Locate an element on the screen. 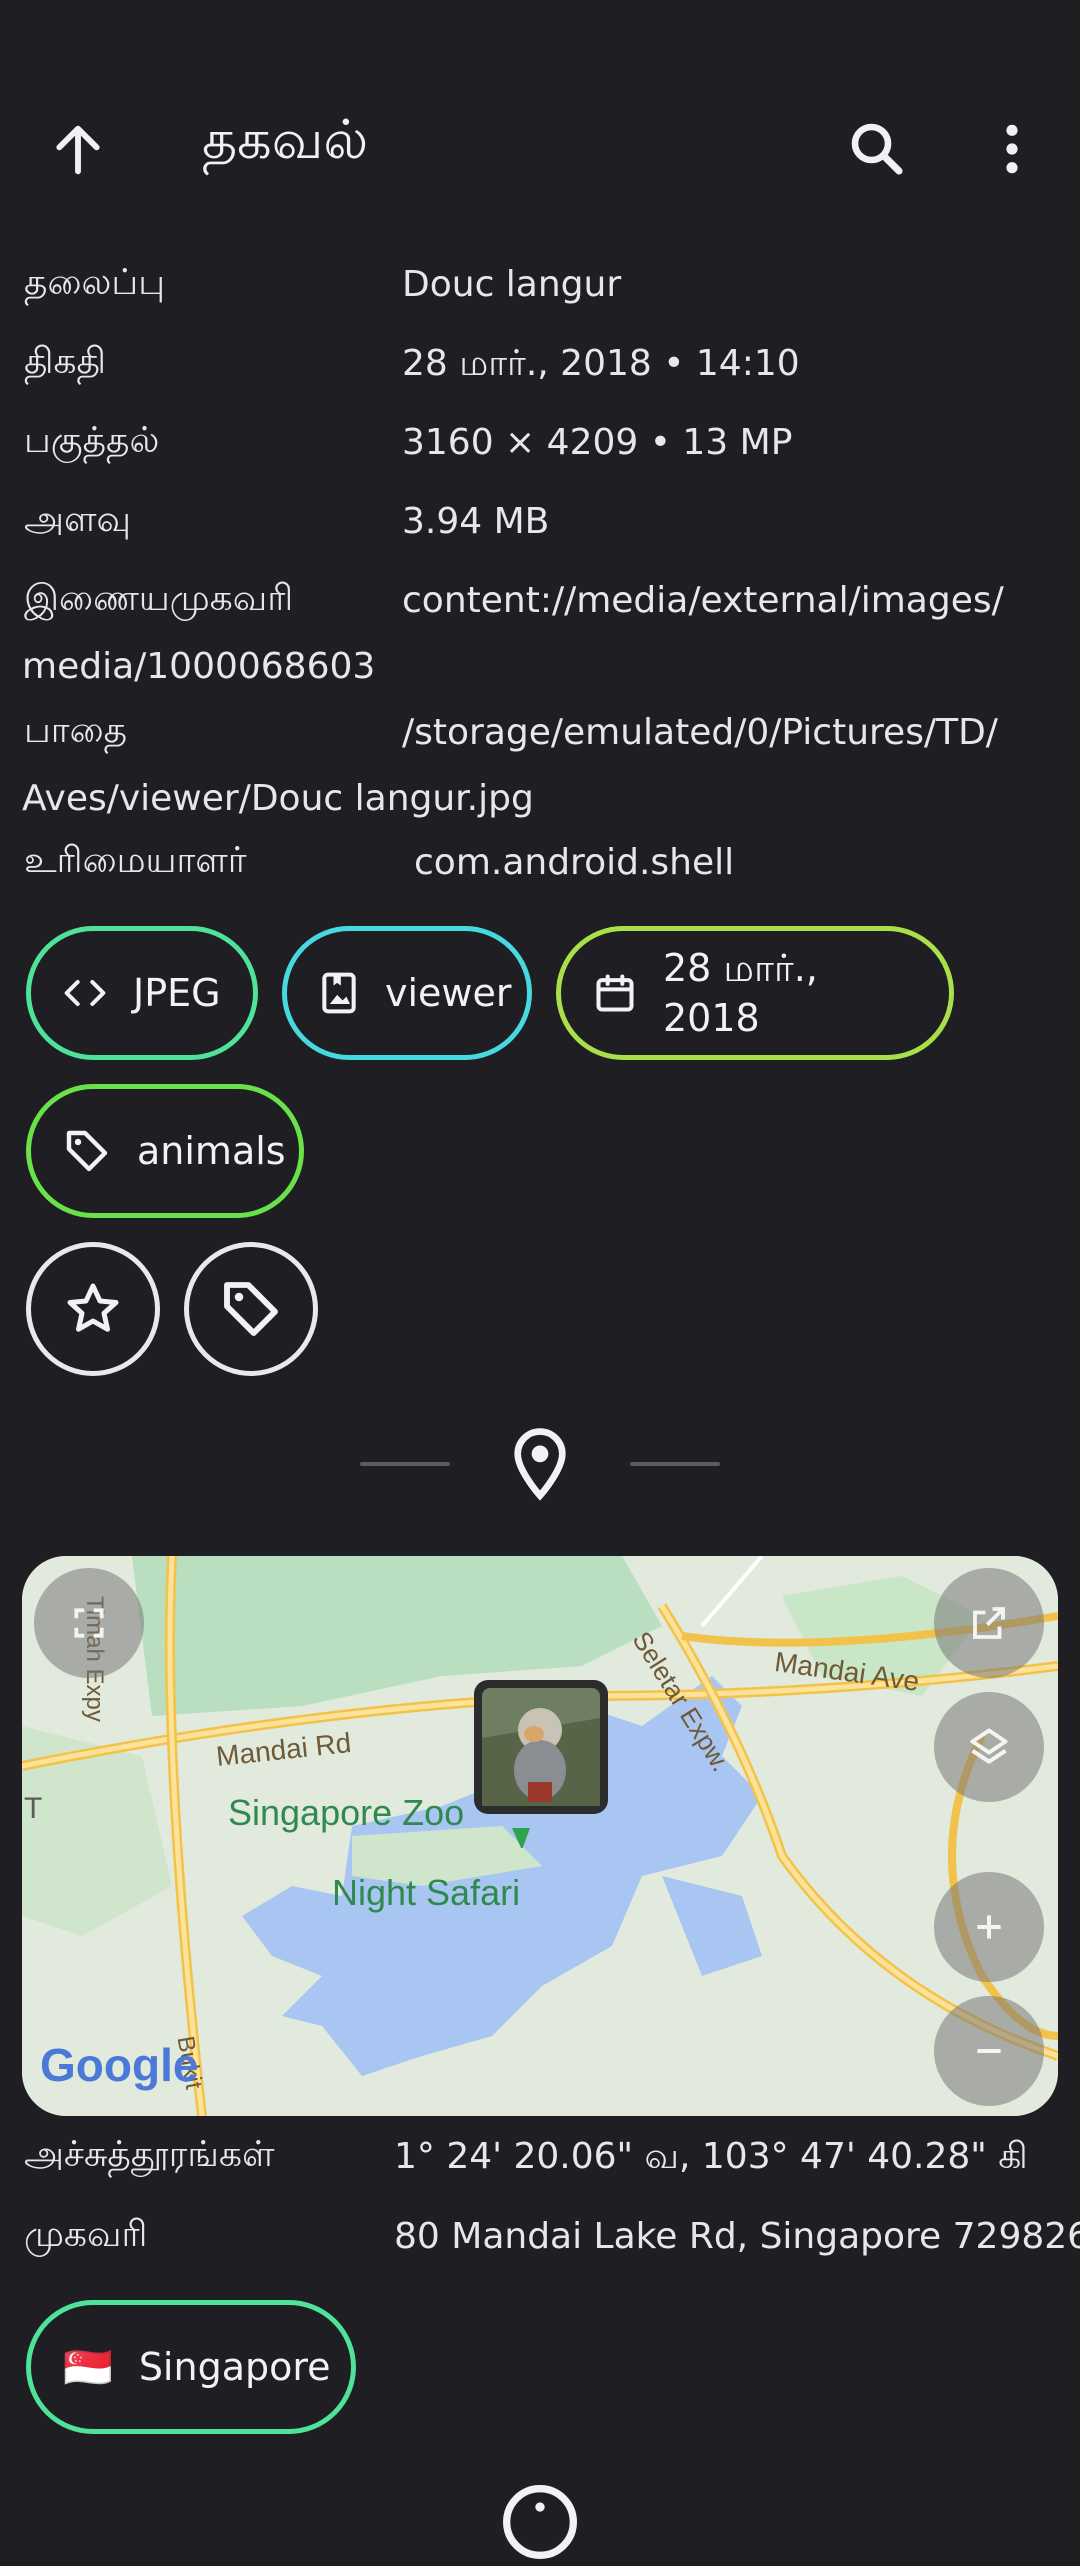 The height and width of the screenshot is (2566, 1080). code-icon is located at coordinates (85, 993).